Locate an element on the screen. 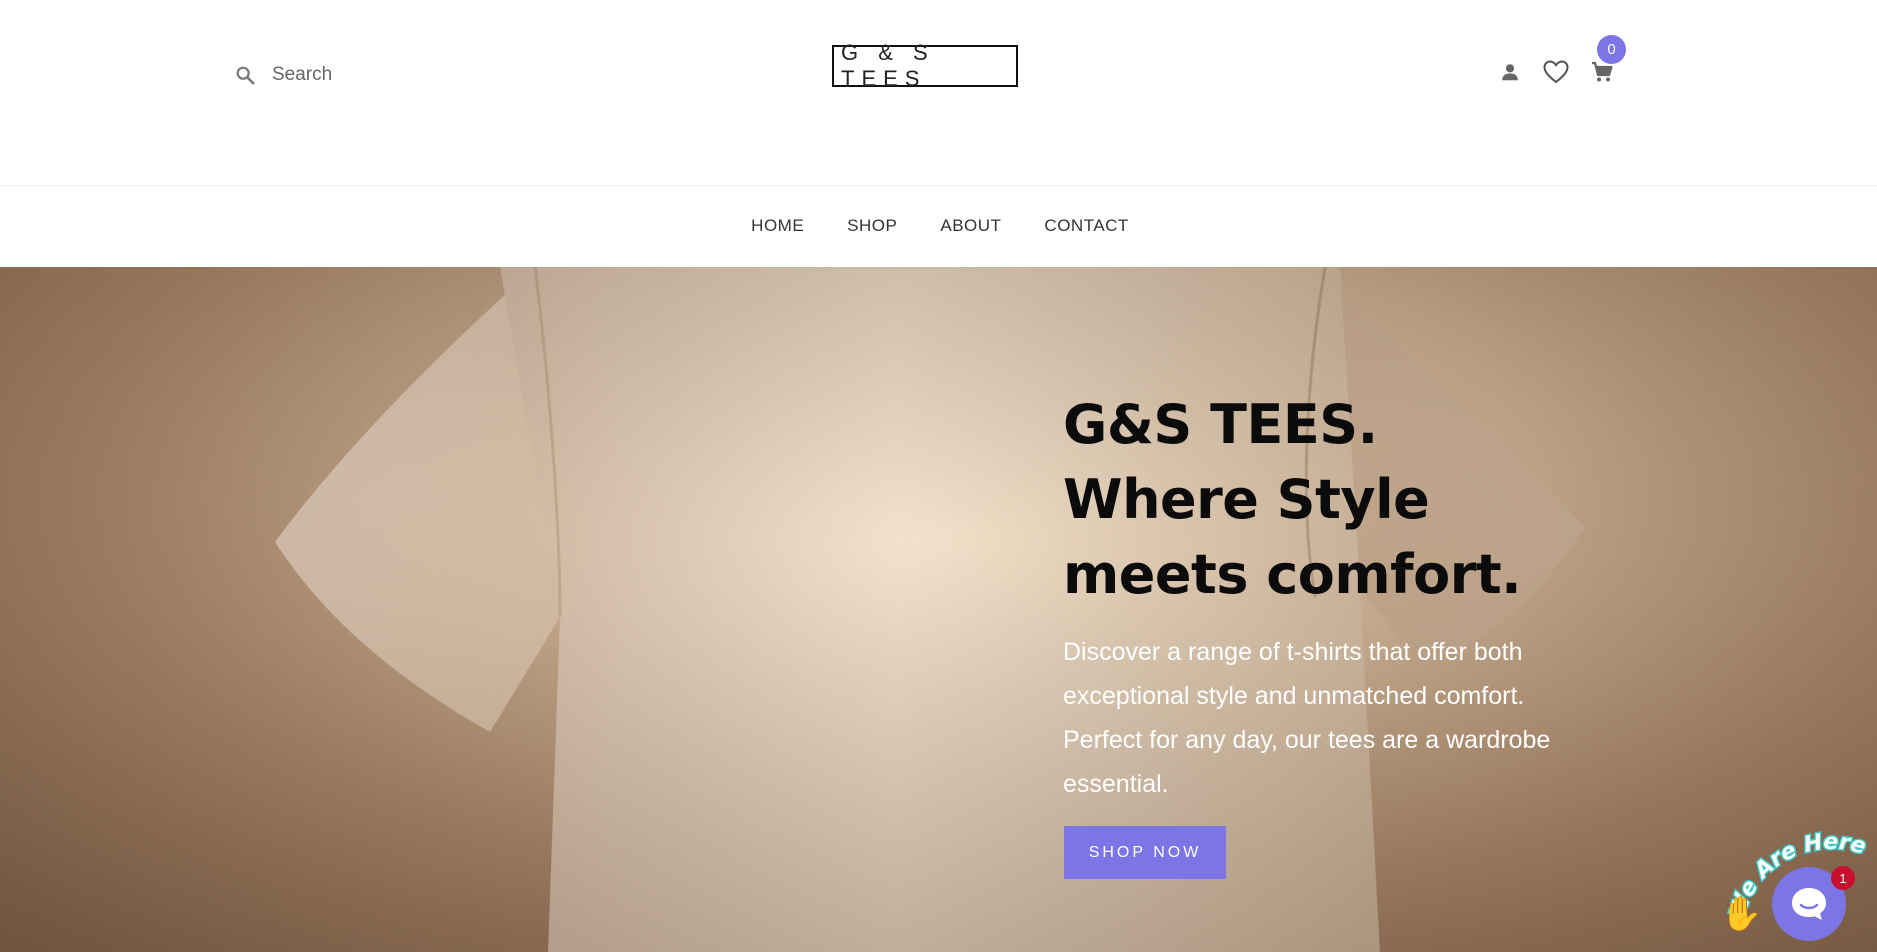  waving-hand-icon: ✋ is located at coordinates (1741, 914).